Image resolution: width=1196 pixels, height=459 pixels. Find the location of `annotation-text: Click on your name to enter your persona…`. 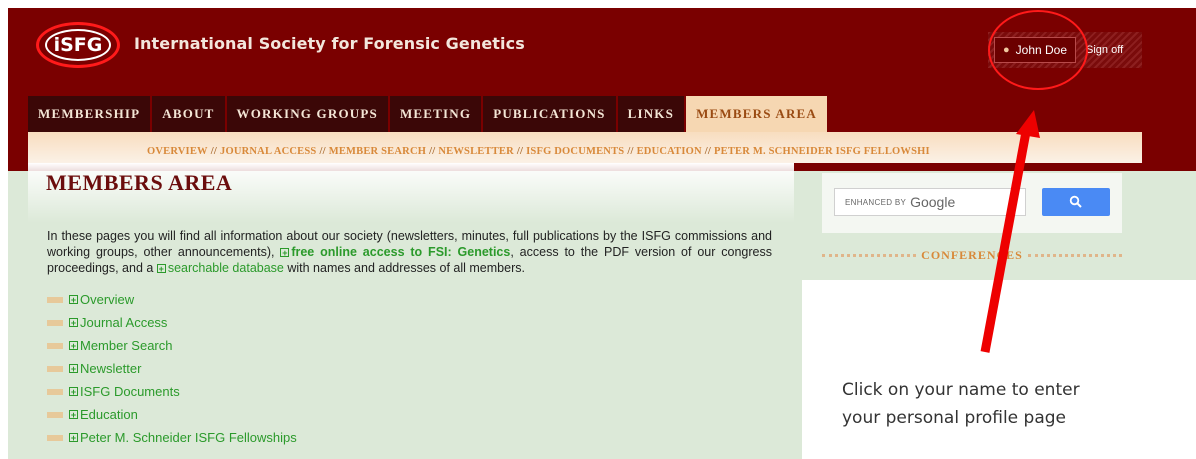

annotation-text: Click on your name to enter your persona… is located at coordinates (992, 404).